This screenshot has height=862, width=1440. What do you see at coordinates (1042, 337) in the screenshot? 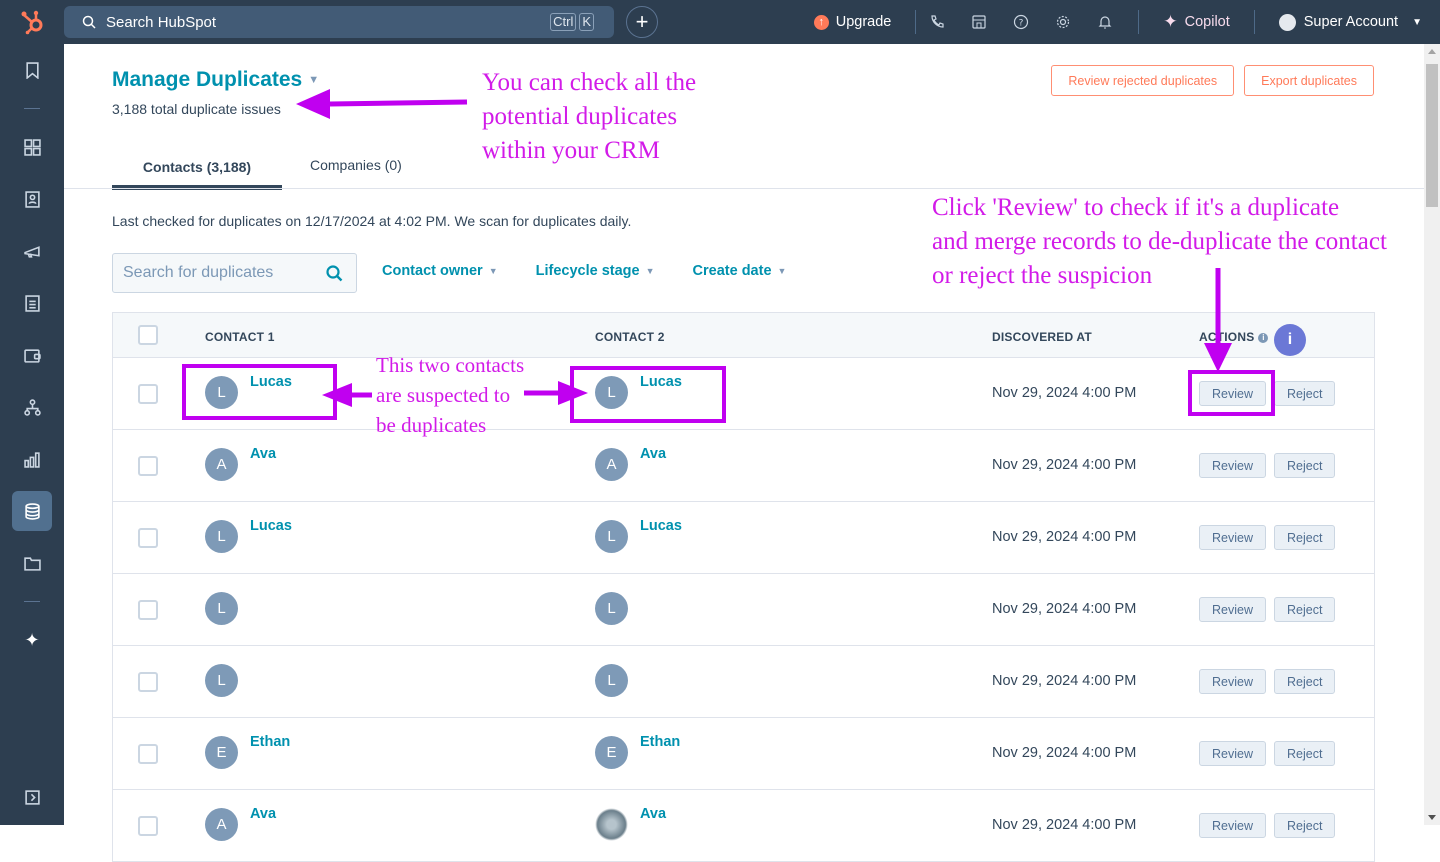
I see `column-header-discovered-at: DISCOVERED AT` at bounding box center [1042, 337].